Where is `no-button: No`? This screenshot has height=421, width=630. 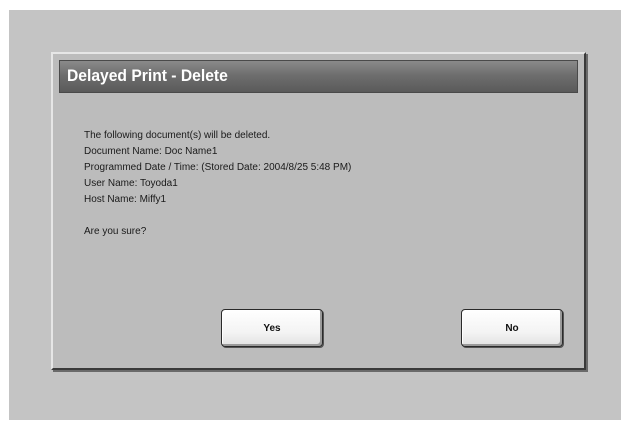 no-button: No is located at coordinates (512, 328).